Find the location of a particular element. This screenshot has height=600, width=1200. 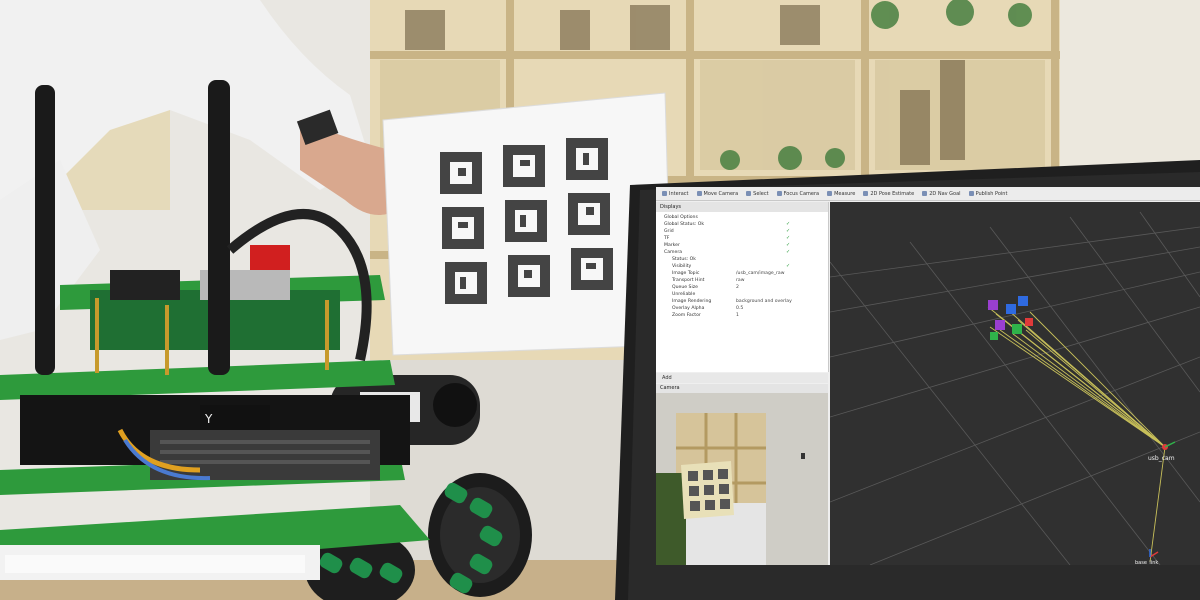

tool-select: Select is located at coordinates (757, 193).